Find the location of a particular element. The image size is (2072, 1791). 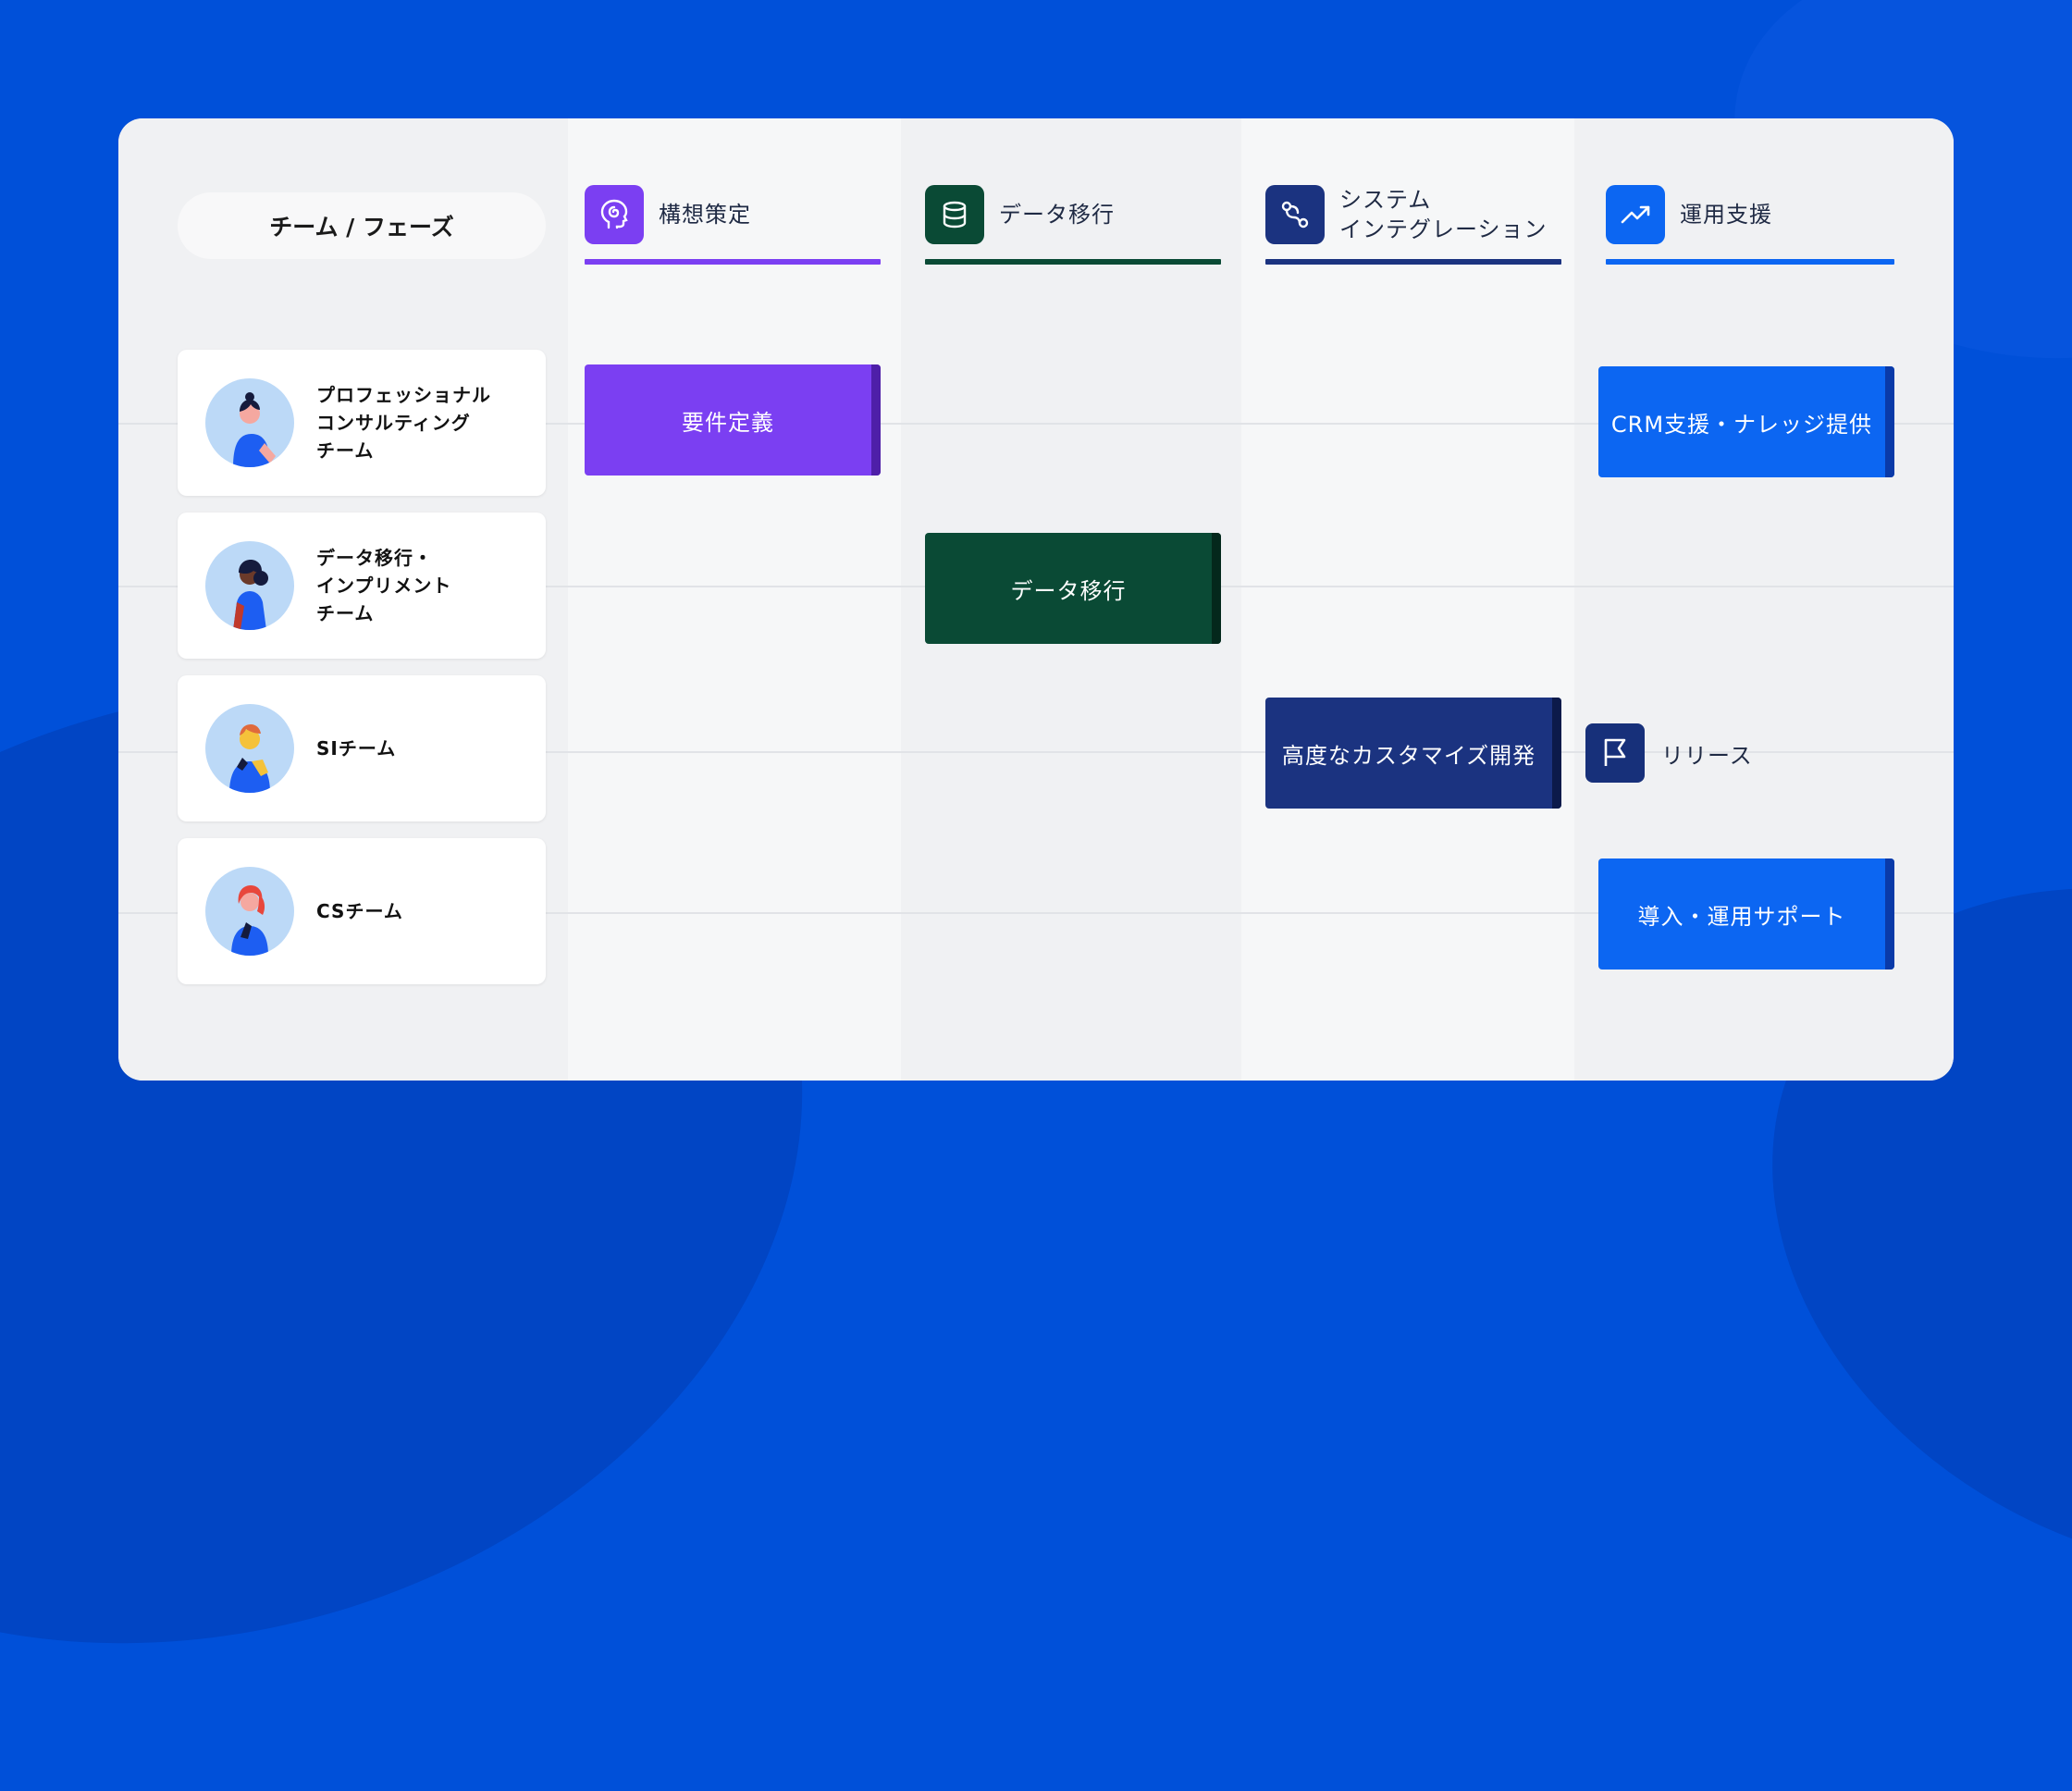

data-migration-avatar-icon is located at coordinates (250, 585).